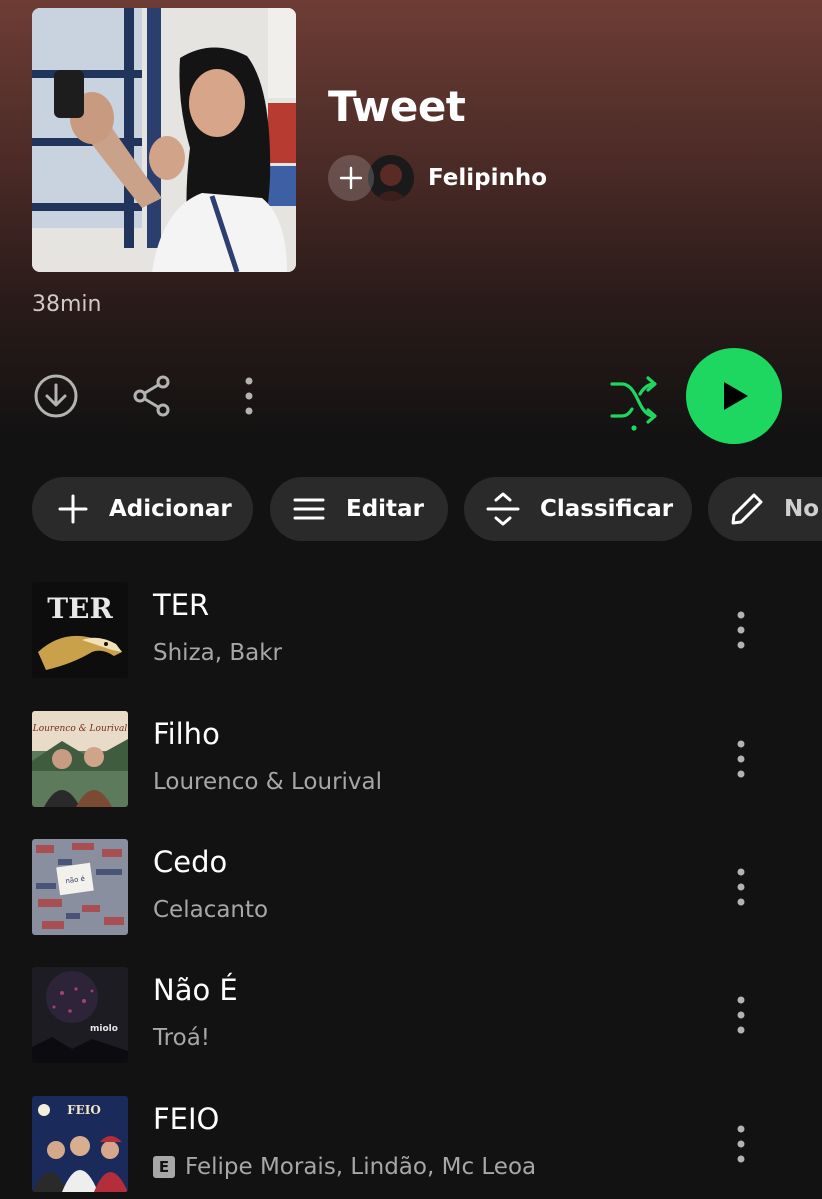  I want to click on download-icon, so click(56, 396).